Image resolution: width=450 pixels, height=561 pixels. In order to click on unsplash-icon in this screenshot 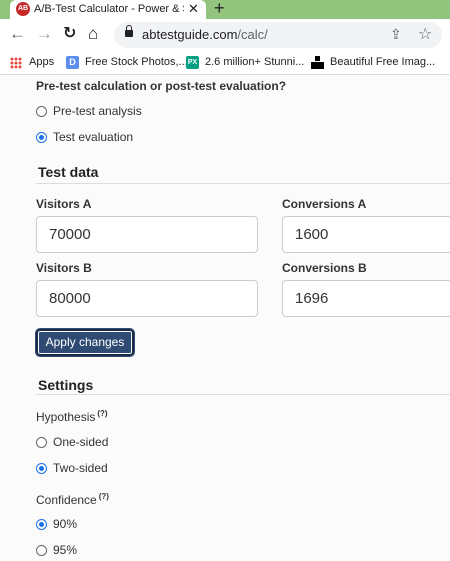, I will do `click(317, 62)`.